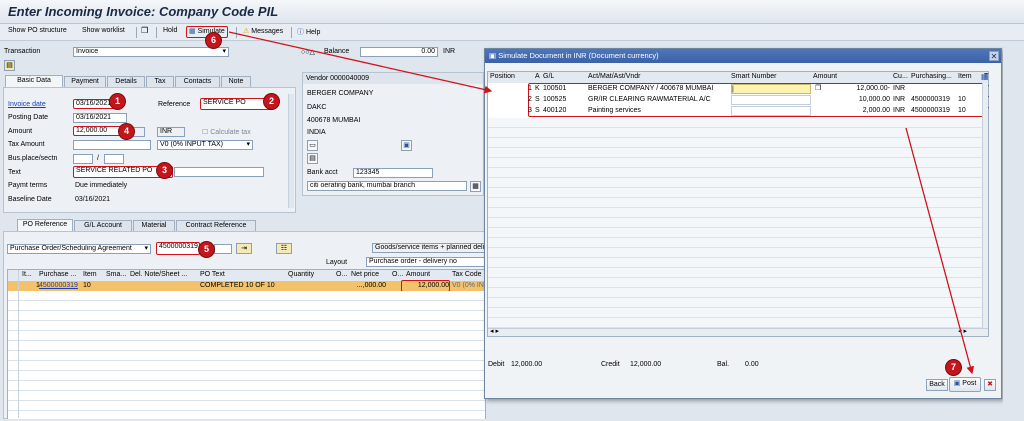 The width and height of the screenshot is (1024, 421). Describe the element at coordinates (467, 275) in the screenshot. I see `col-header: Tax Code` at that location.